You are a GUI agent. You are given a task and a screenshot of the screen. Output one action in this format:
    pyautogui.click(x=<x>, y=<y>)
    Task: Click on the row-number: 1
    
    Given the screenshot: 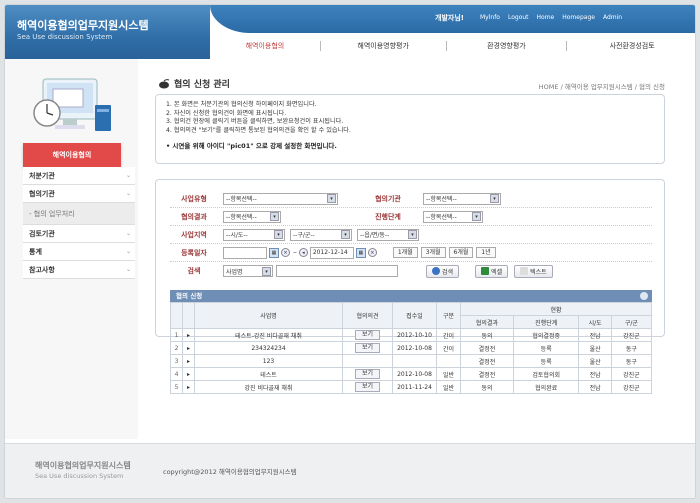 What is the action you would take?
    pyautogui.click(x=176, y=335)
    